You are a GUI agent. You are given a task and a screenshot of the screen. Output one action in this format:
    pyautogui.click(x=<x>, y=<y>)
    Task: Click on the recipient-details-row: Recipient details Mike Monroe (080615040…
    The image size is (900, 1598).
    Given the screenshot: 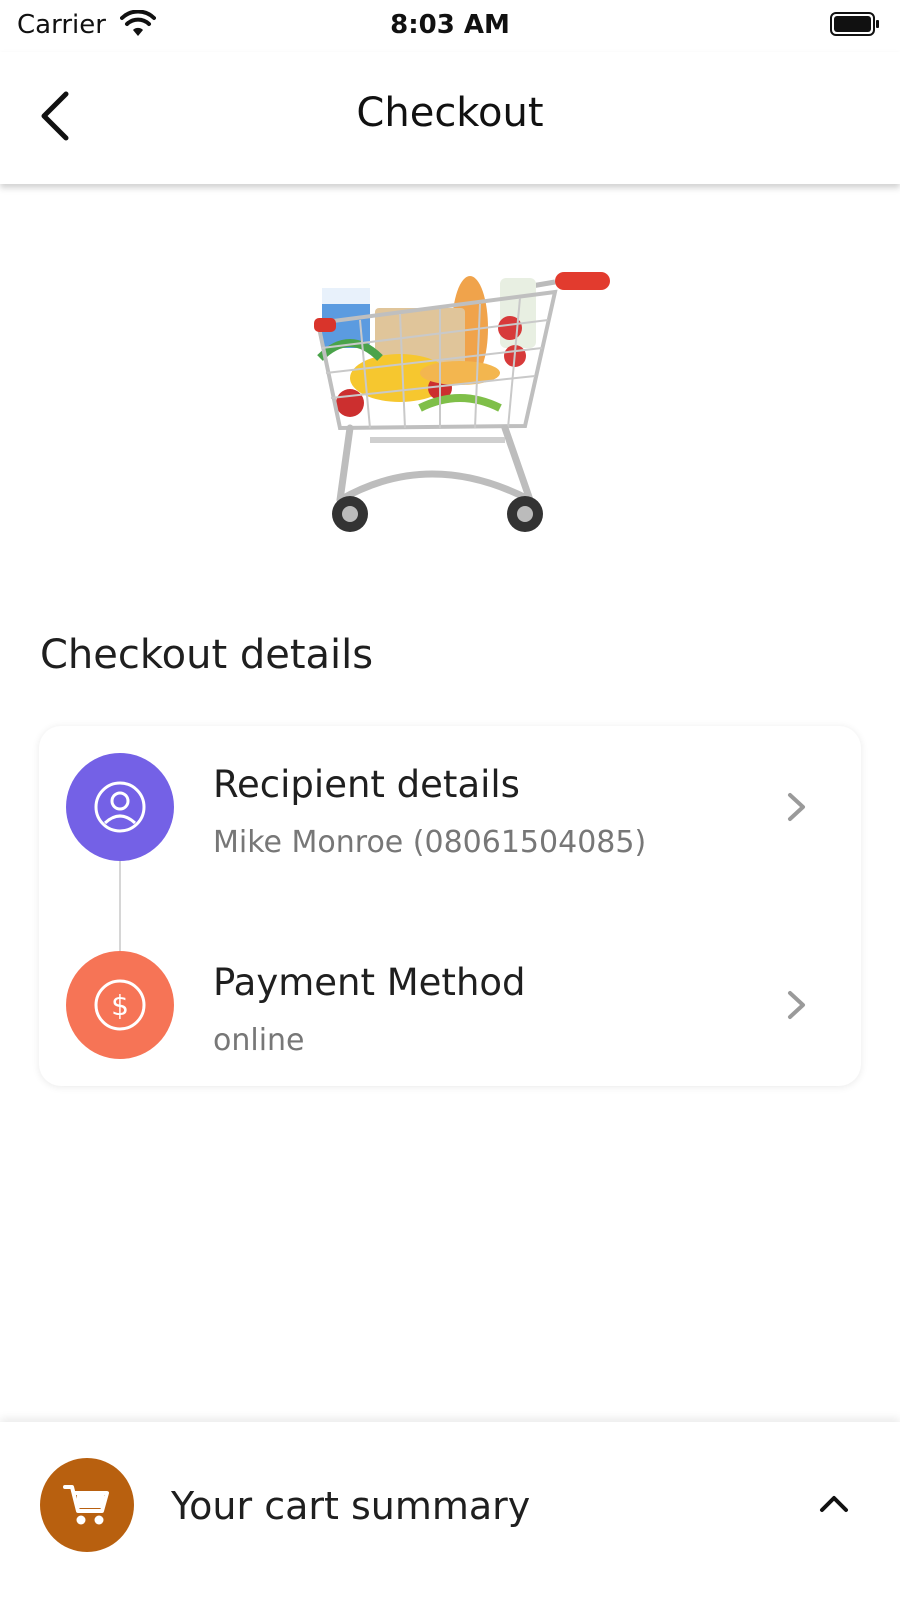 What is the action you would take?
    pyautogui.click(x=450, y=813)
    